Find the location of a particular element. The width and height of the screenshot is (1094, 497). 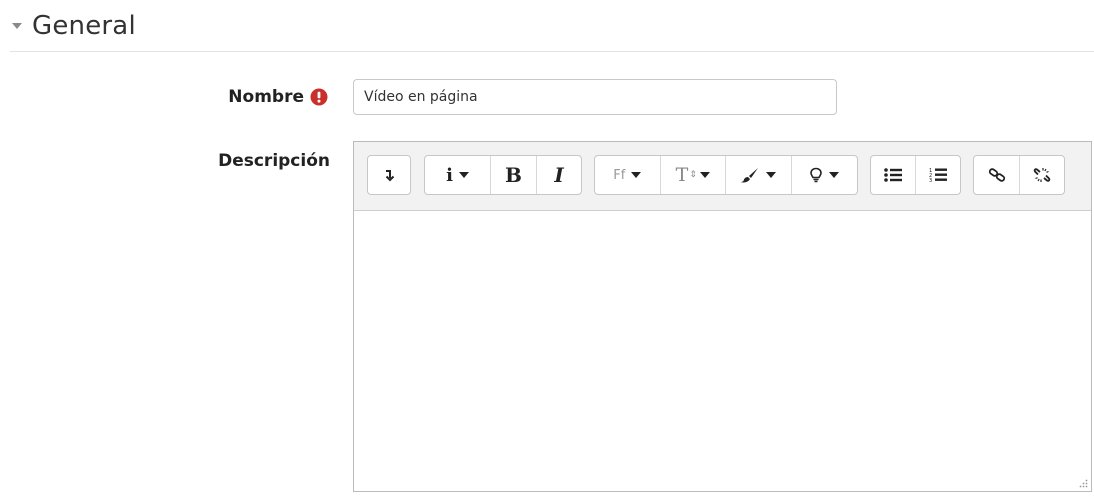

color-brush-button is located at coordinates (759, 175).